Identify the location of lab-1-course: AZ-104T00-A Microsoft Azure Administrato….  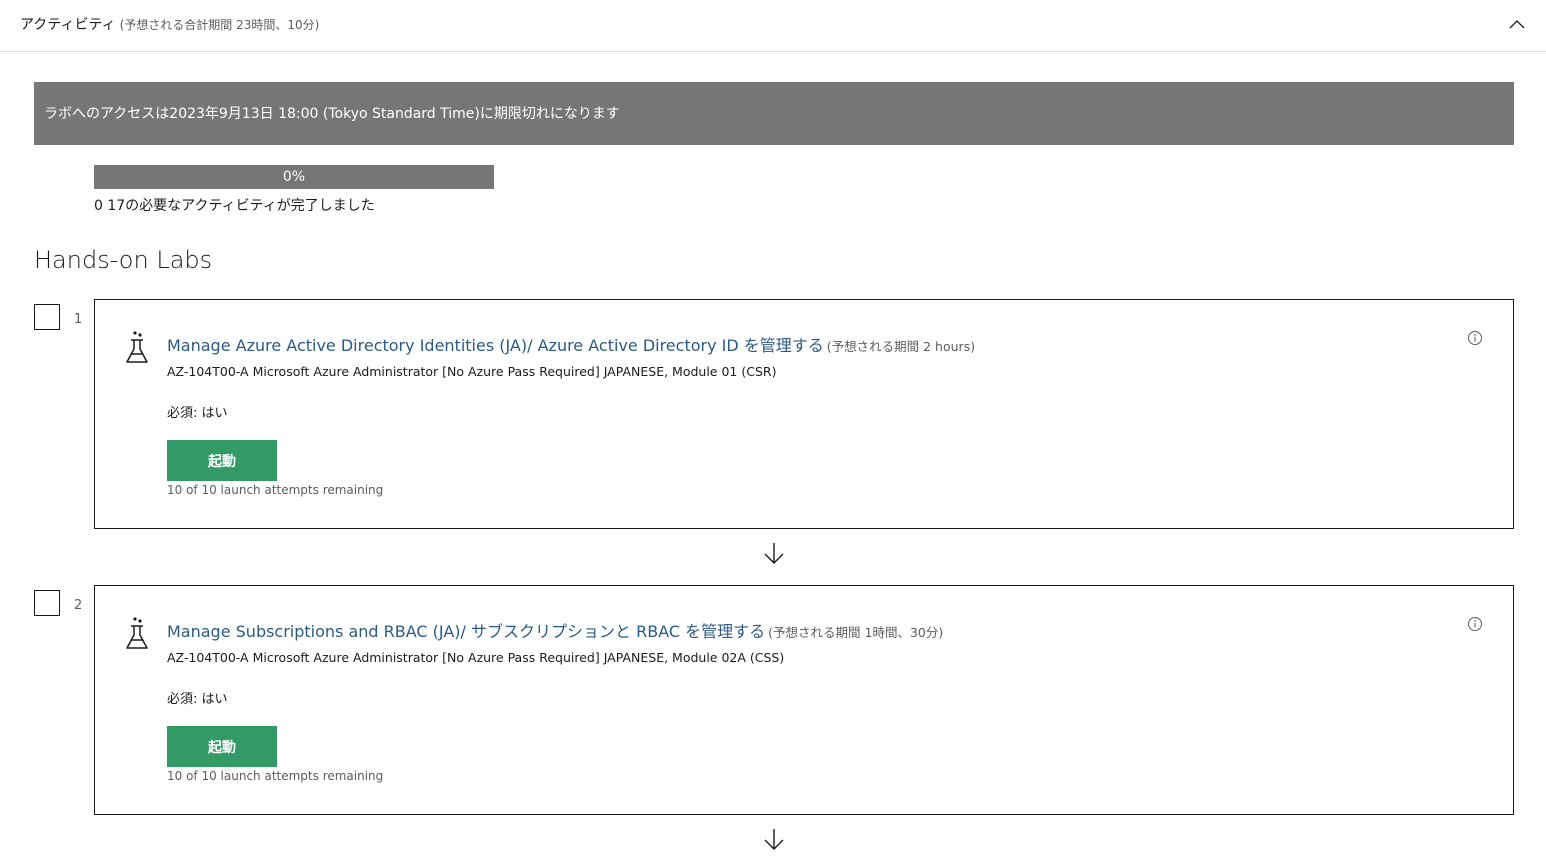
(472, 371).